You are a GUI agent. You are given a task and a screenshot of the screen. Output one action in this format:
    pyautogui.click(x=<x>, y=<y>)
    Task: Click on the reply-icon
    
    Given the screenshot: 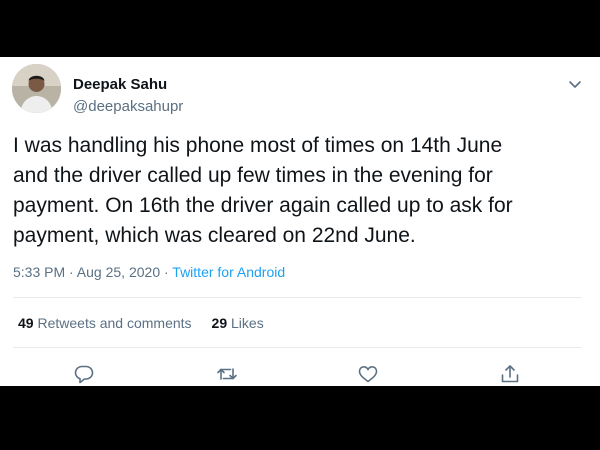 What is the action you would take?
    pyautogui.click(x=84, y=374)
    